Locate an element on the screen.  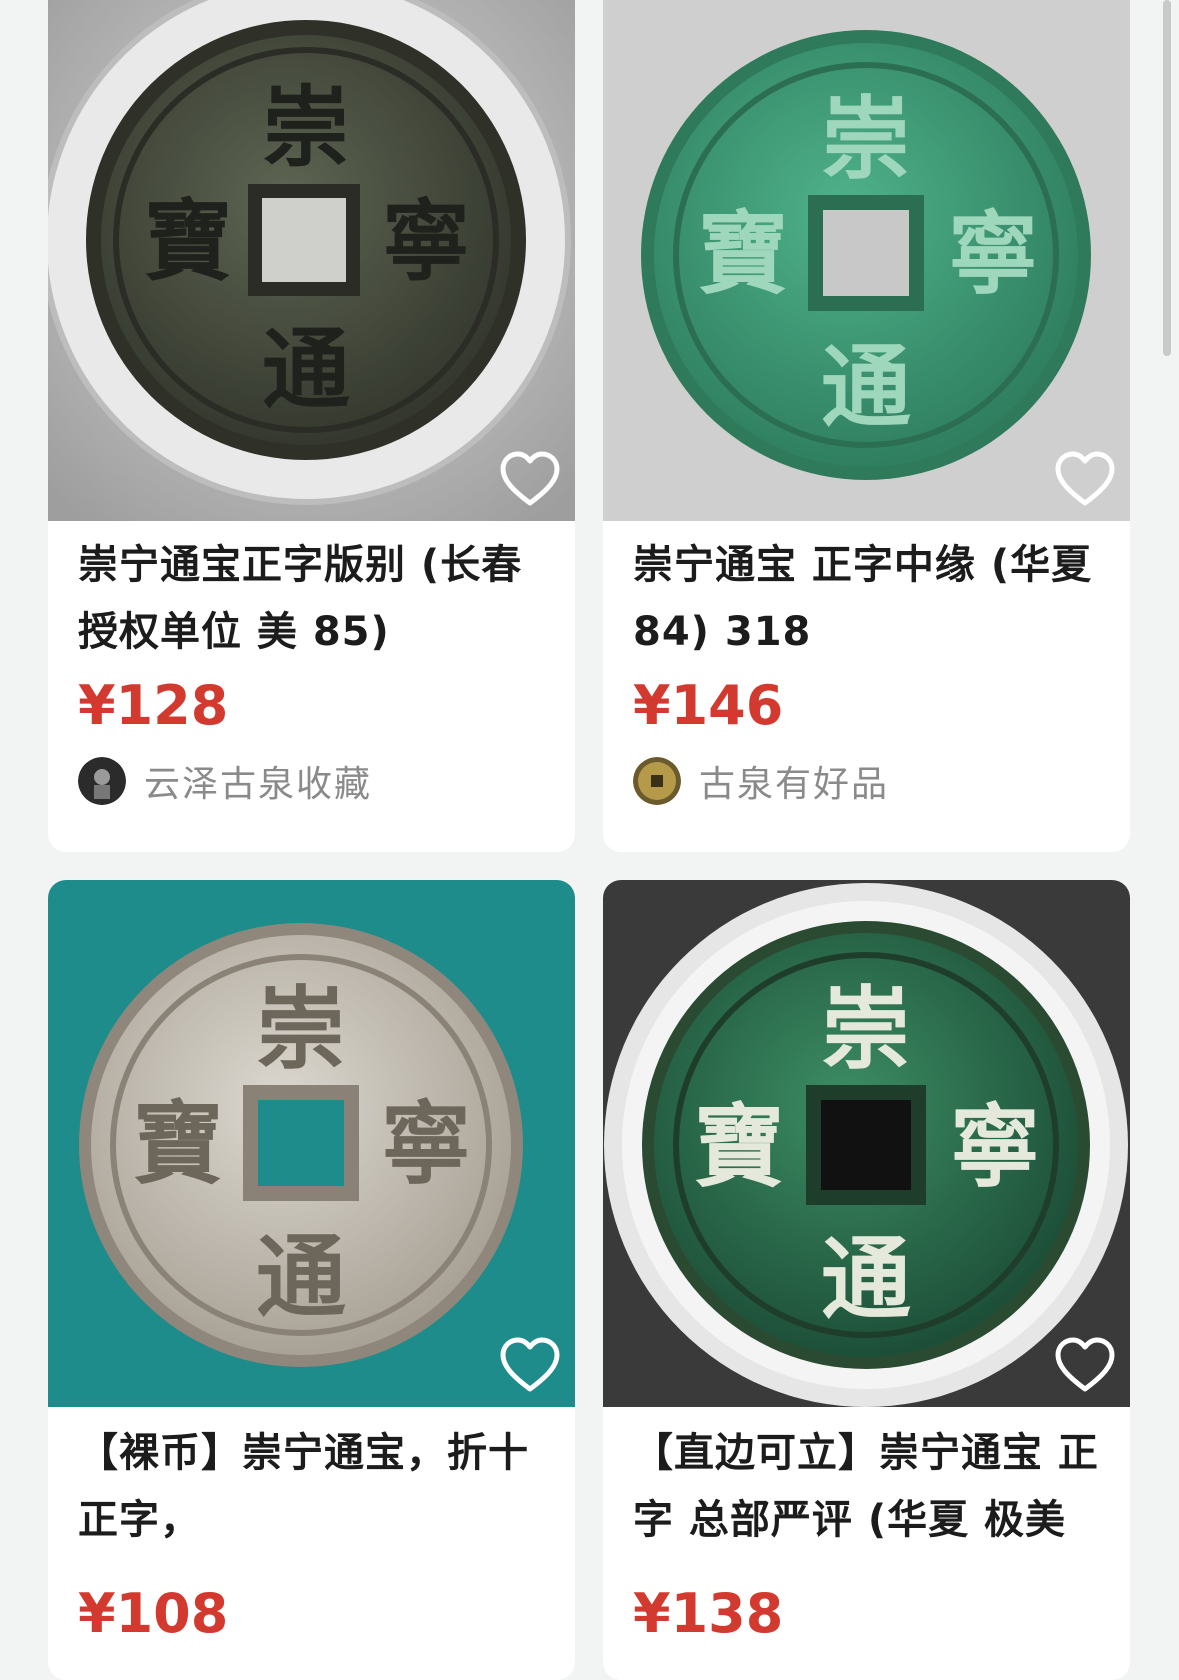
shop-name: 古泉有好品 is located at coordinates (794, 784).